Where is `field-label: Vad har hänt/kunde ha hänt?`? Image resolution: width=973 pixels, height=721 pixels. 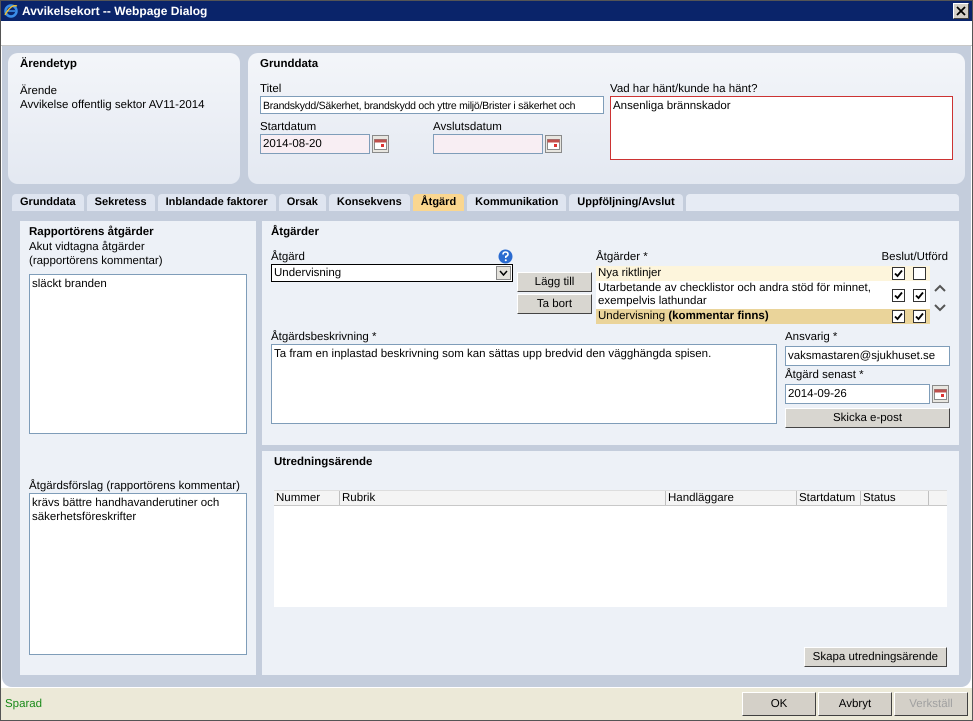
field-label: Vad har hänt/kunde ha hänt? is located at coordinates (684, 89).